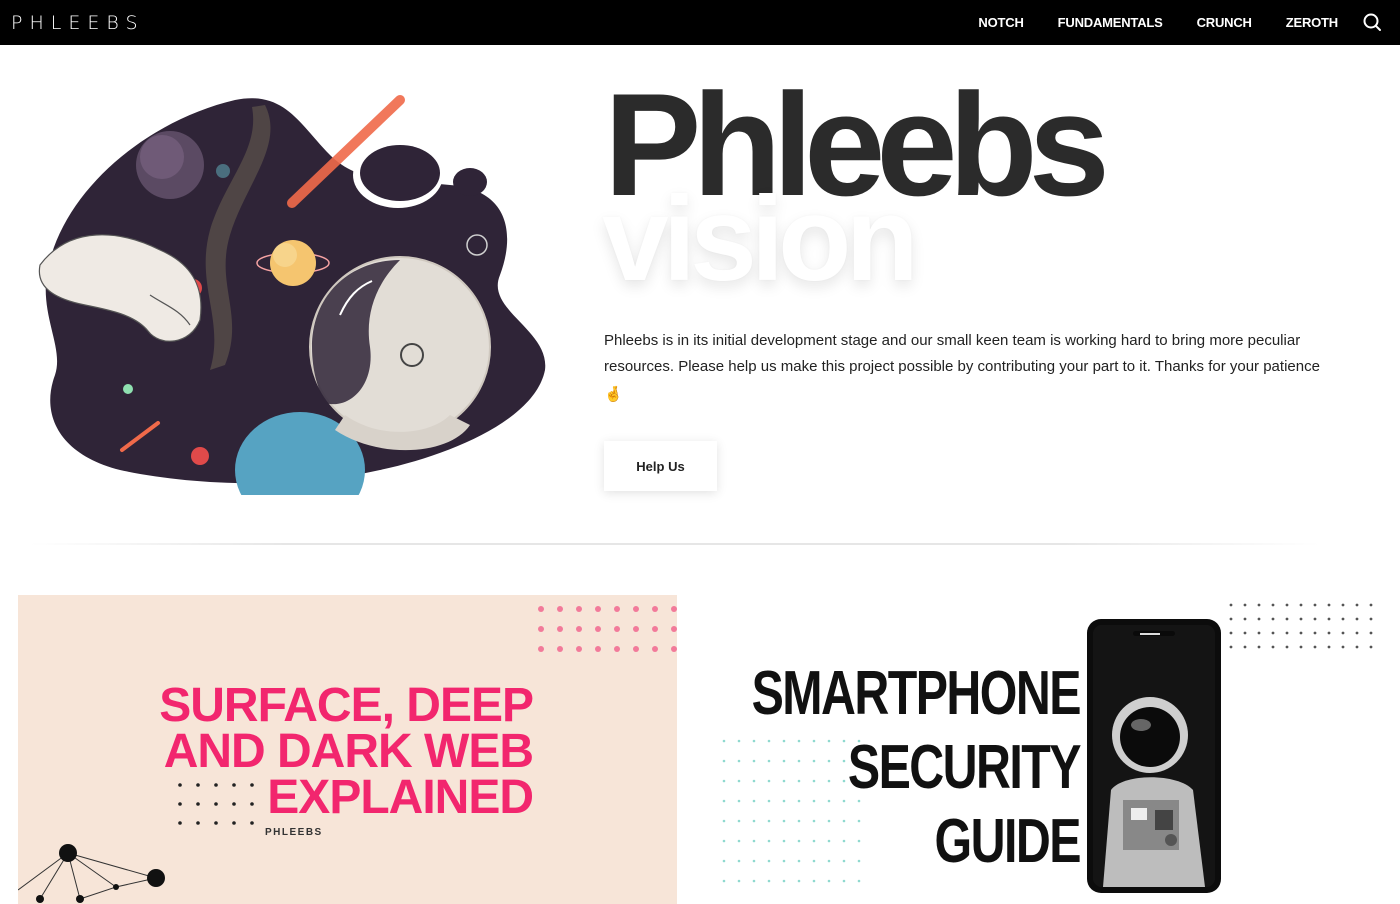  I want to click on astronaut-image, so click(1154, 756).